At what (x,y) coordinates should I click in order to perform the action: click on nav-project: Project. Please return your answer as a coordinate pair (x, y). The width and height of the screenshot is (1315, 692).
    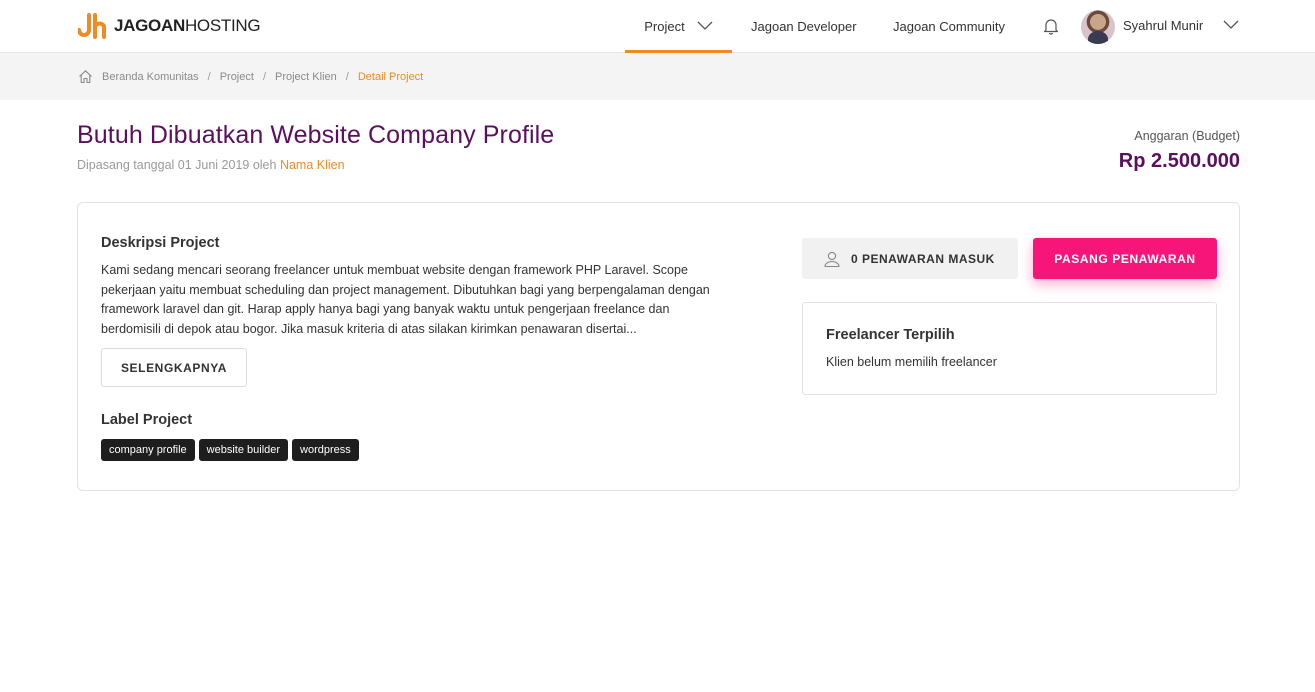
    Looking at the image, I should click on (678, 26).